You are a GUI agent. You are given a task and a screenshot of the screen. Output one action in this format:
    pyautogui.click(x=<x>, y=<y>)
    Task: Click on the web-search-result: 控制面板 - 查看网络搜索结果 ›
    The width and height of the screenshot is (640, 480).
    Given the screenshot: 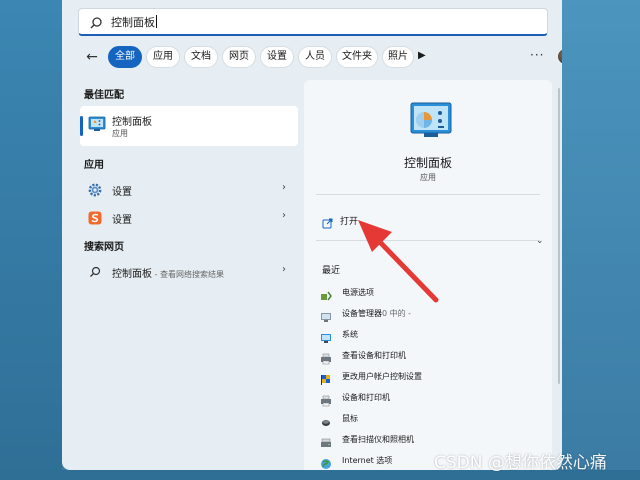 What is the action you would take?
    pyautogui.click(x=189, y=271)
    